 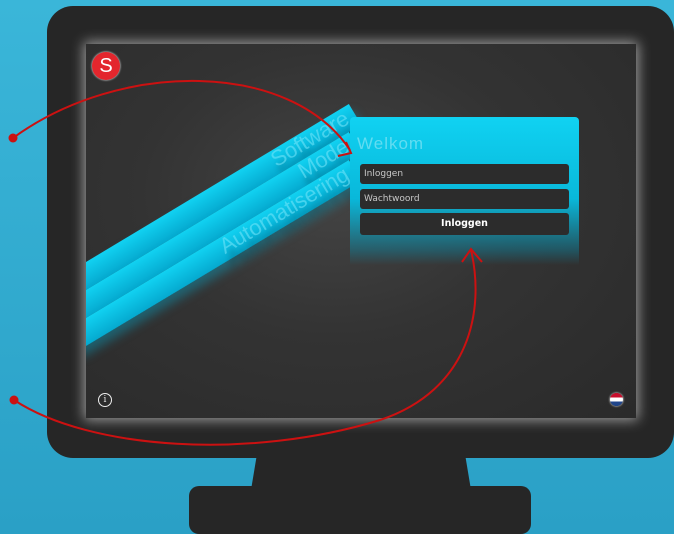 I want to click on username-field, so click(x=464, y=174).